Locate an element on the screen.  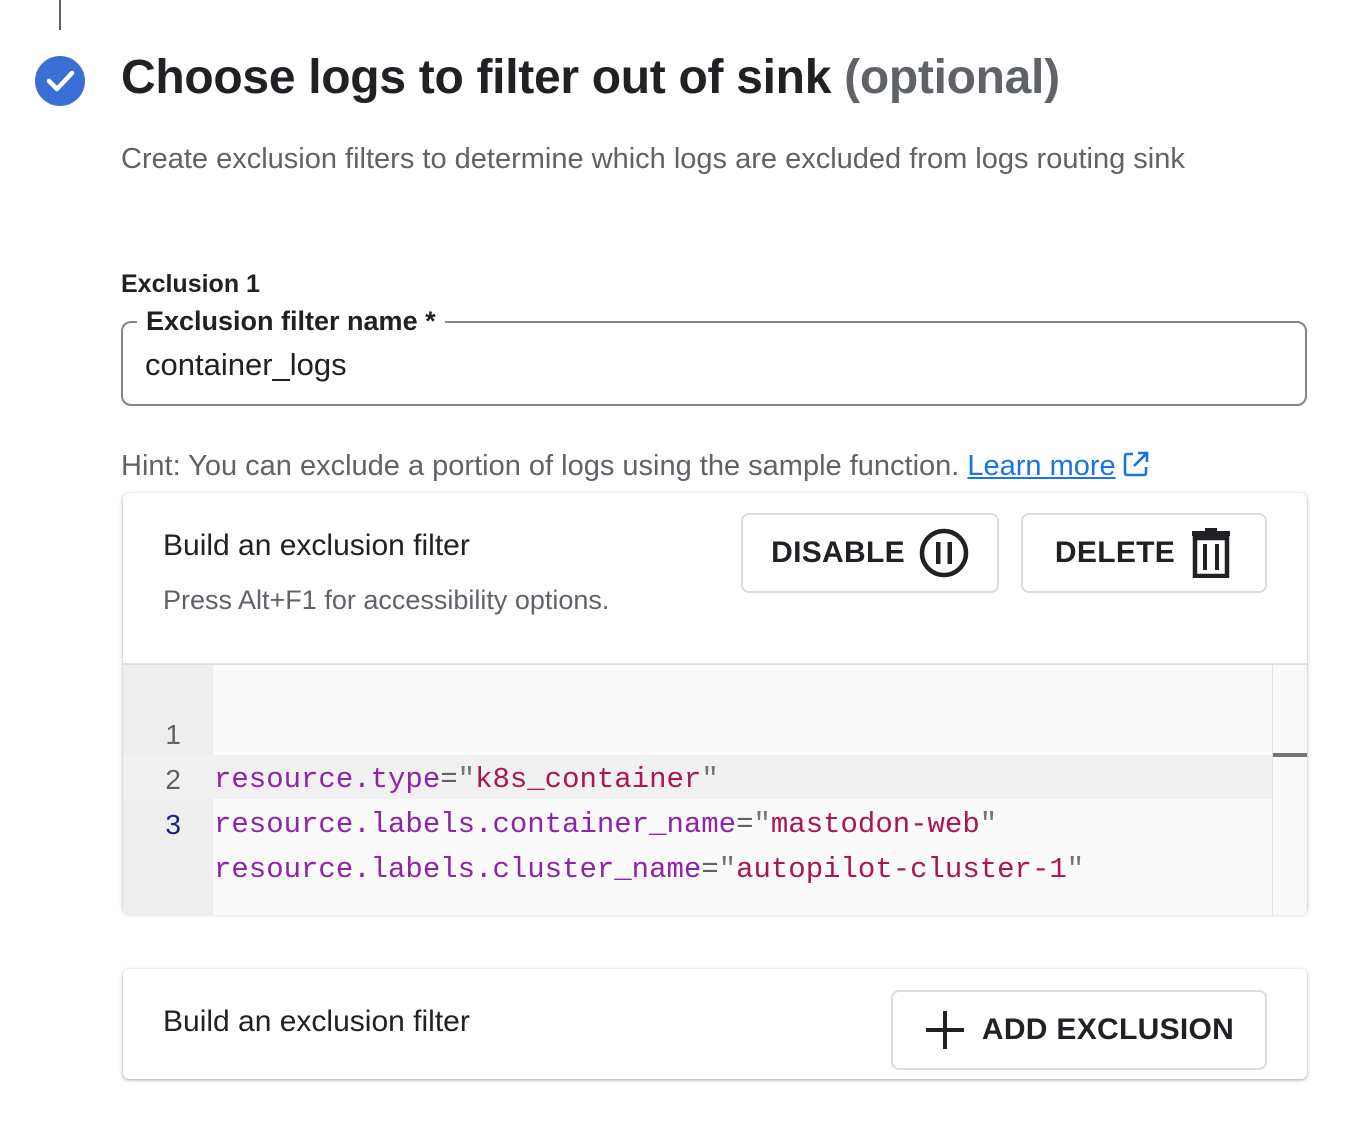
step-title-text: Choose logs to filter out of sink is located at coordinates (476, 77).